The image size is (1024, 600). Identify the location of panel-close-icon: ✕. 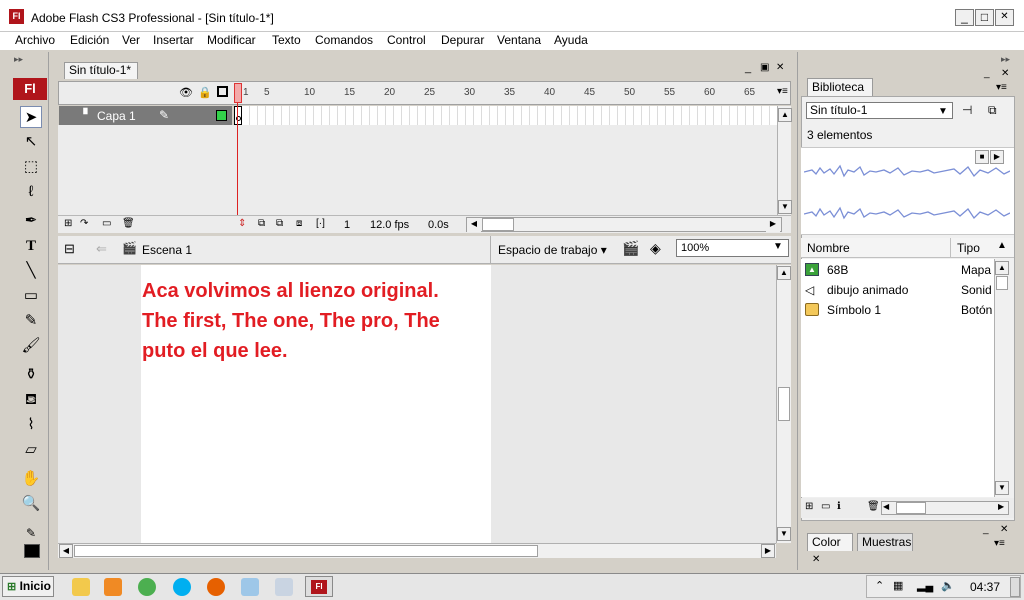
(1005, 73).